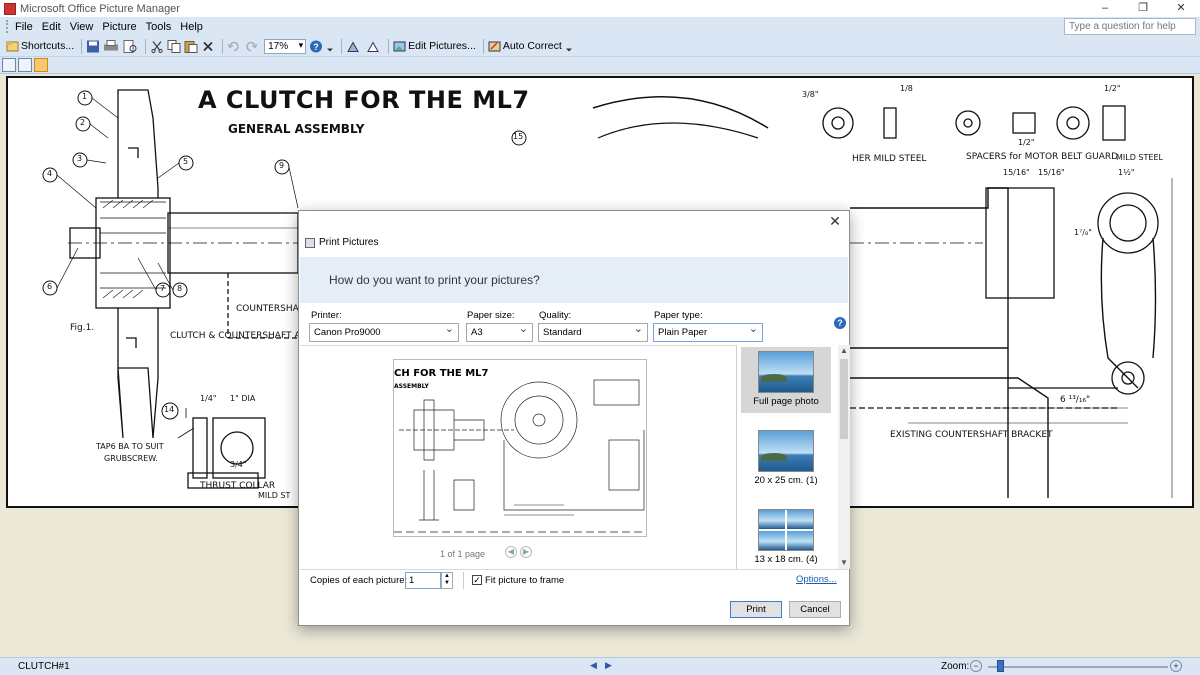 This screenshot has height=675, width=1200. Describe the element at coordinates (708, 331) in the screenshot. I see `paper-type-select: Plain Paper` at that location.